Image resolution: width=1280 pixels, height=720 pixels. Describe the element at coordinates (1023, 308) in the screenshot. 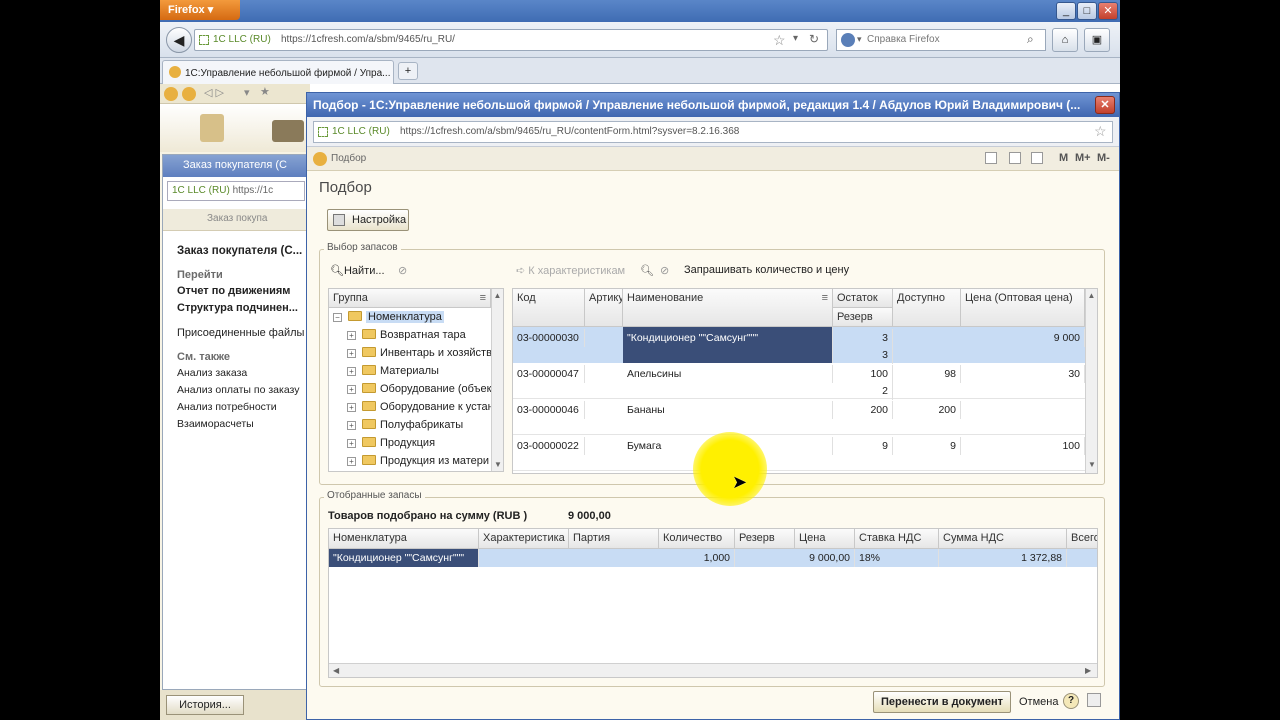

I see `col-price: Цена (Оптовая цена)` at that location.